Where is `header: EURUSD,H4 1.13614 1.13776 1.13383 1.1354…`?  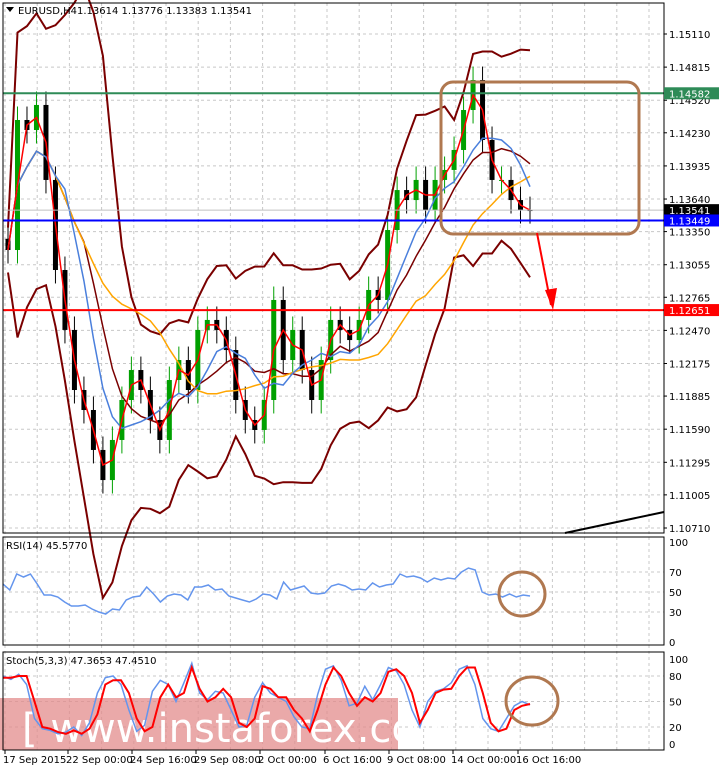 header: EURUSD,H4 1.13614 1.13776 1.13383 1.1354… is located at coordinates (129, 11).